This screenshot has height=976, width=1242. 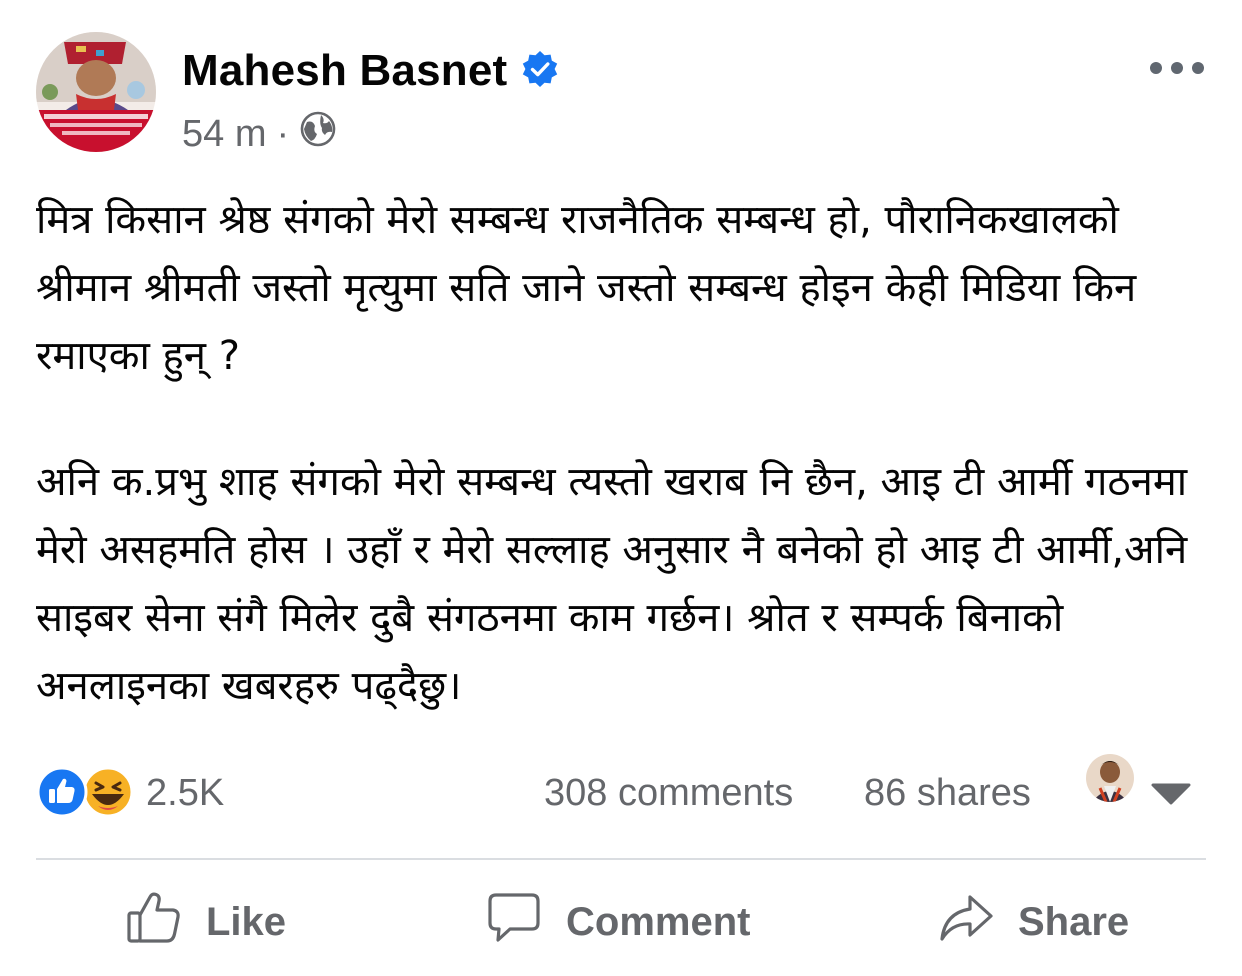 I want to click on like-button: Like, so click(x=206, y=922).